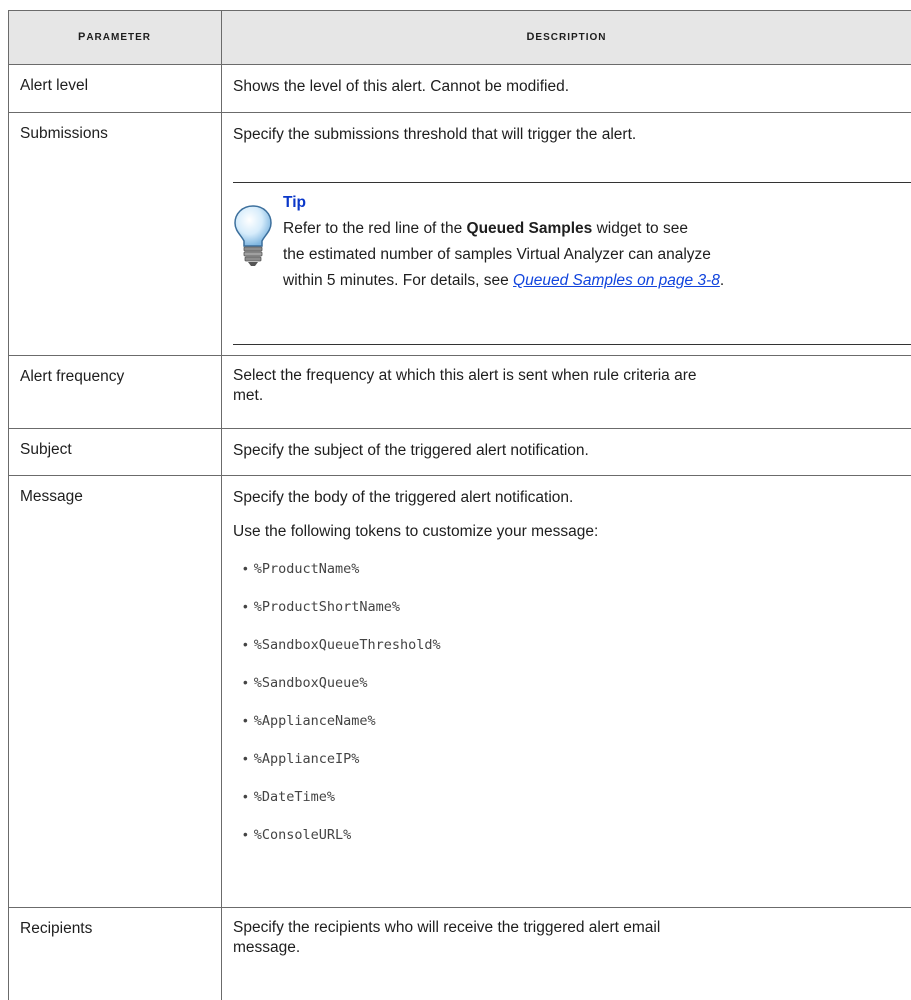 This screenshot has height=1000, width=911. What do you see at coordinates (616, 280) in the screenshot?
I see `queued-samples-link: Queued Samples on page 3-8` at bounding box center [616, 280].